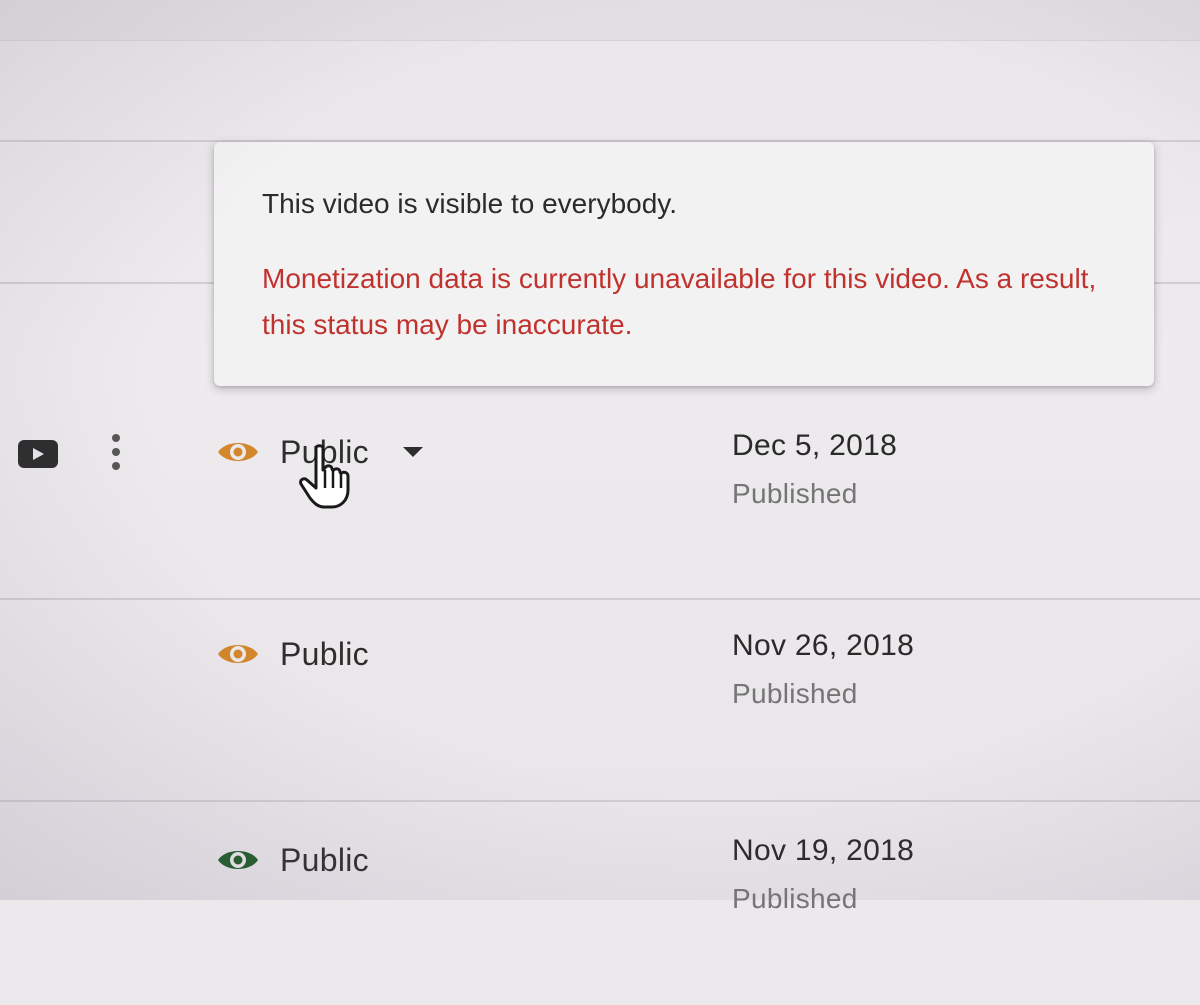 The height and width of the screenshot is (1005, 1200). Describe the element at coordinates (823, 875) in the screenshot. I see `date-column: Nov 19, 2018 Published` at that location.